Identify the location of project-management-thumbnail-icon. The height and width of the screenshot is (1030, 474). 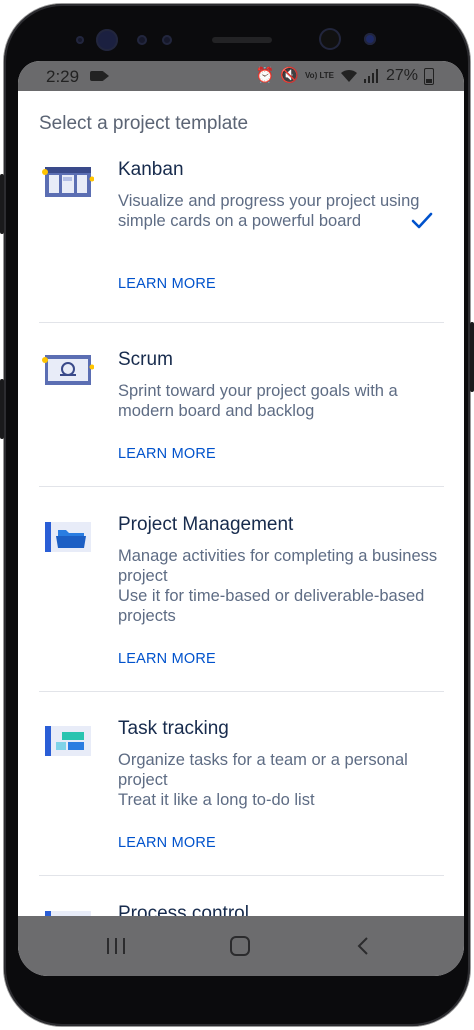
(68, 537).